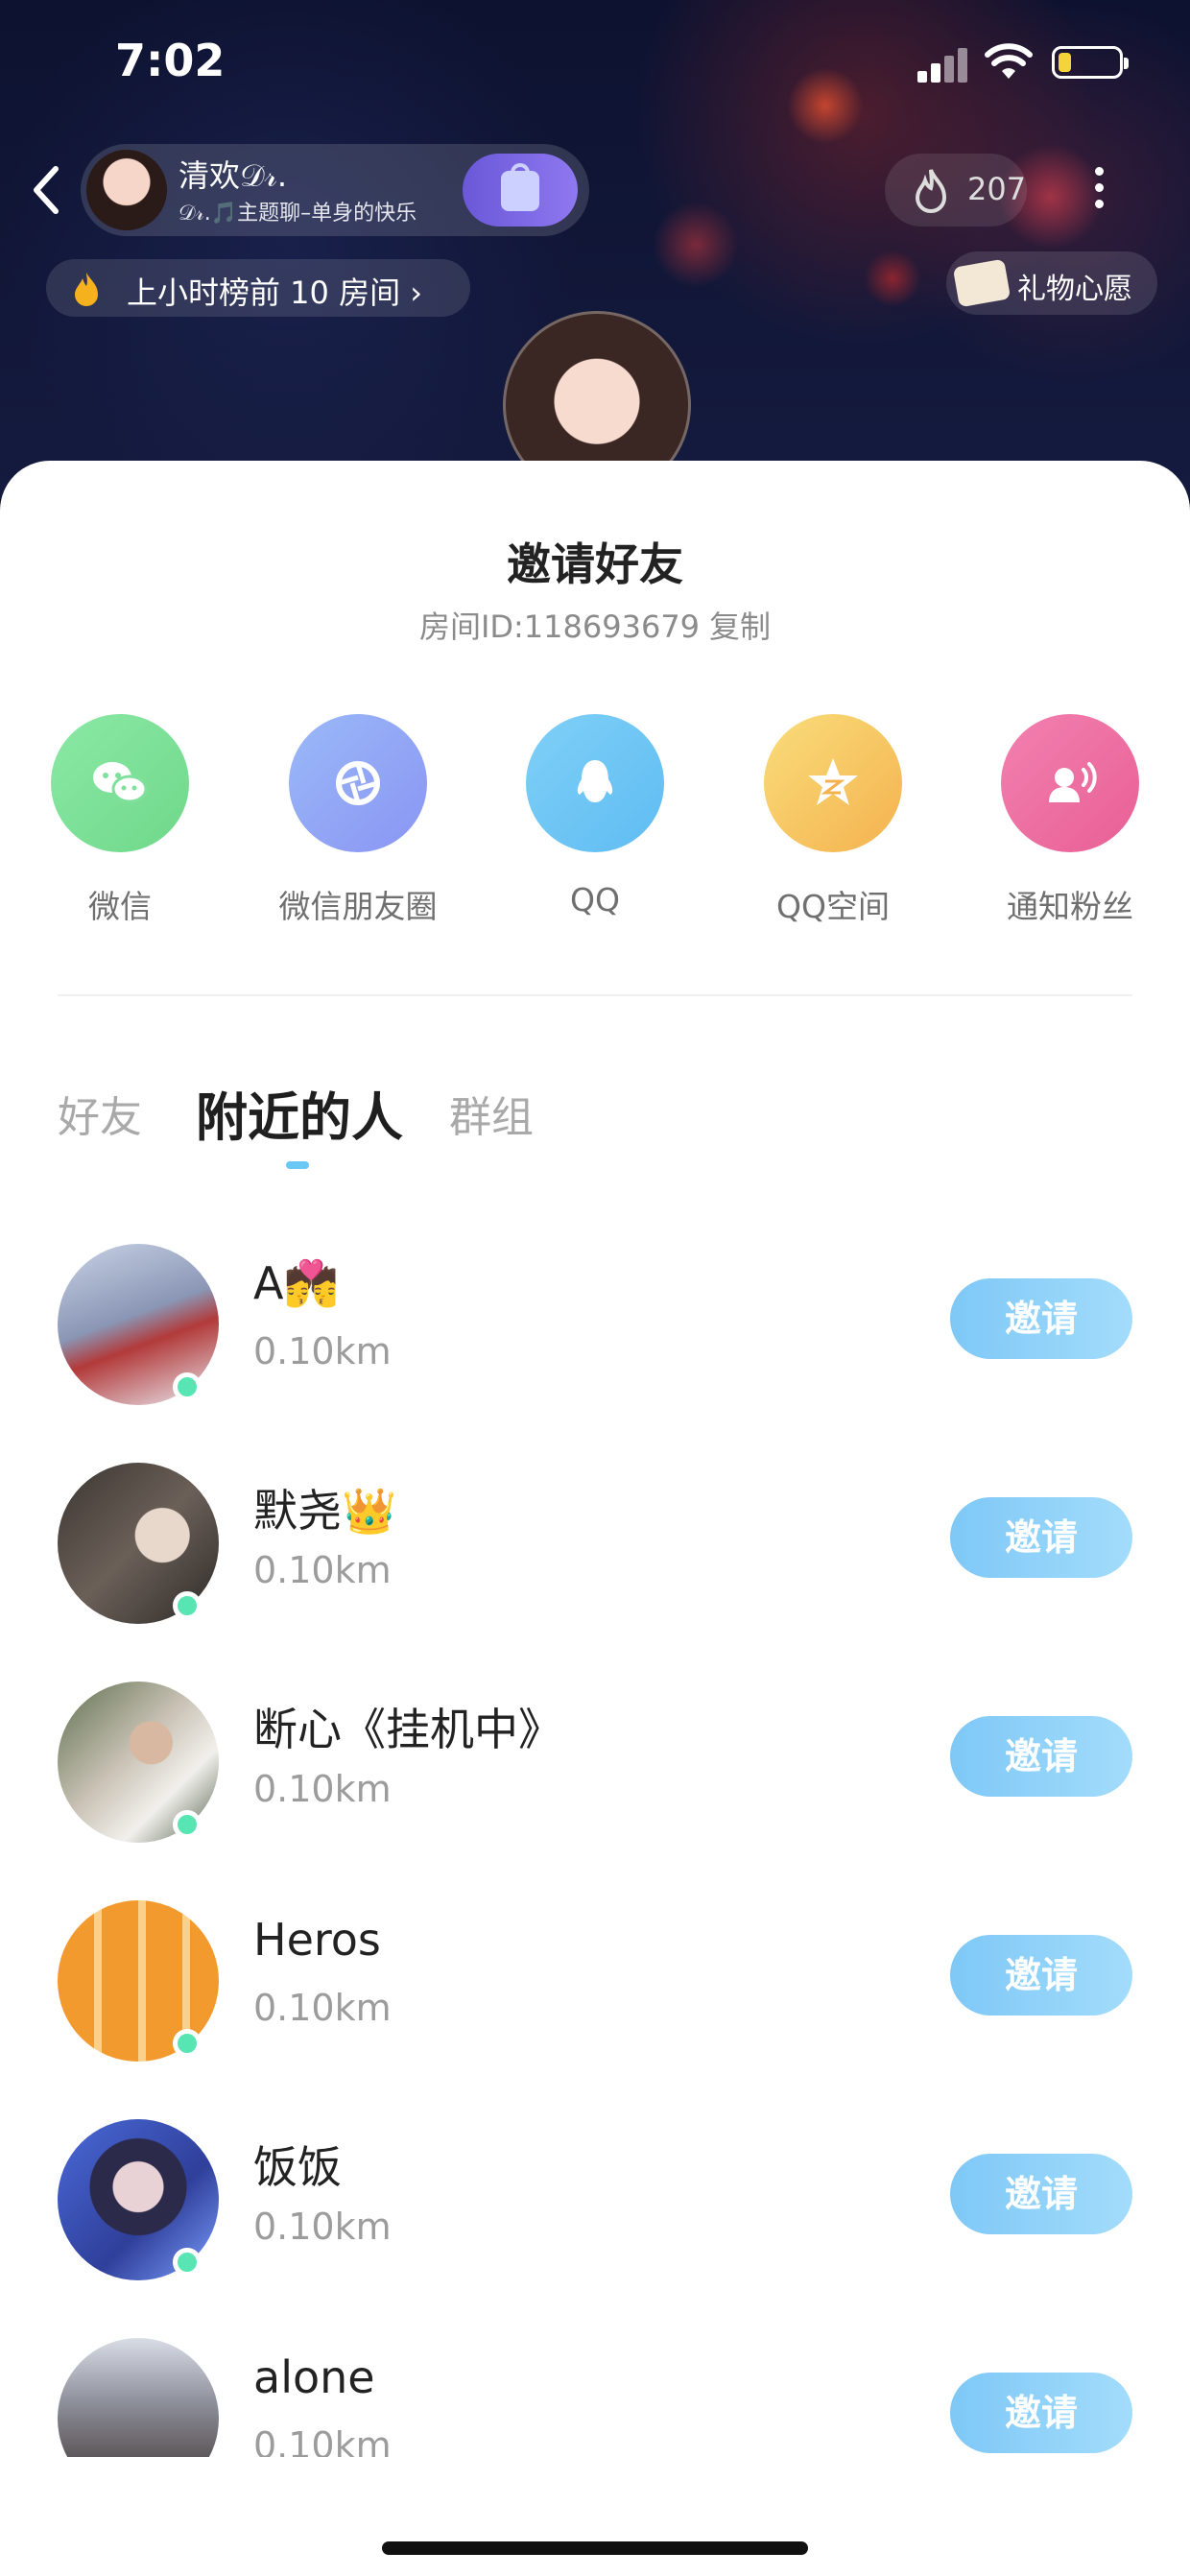 Image resolution: width=1190 pixels, height=2576 pixels. I want to click on bag-icon, so click(520, 187).